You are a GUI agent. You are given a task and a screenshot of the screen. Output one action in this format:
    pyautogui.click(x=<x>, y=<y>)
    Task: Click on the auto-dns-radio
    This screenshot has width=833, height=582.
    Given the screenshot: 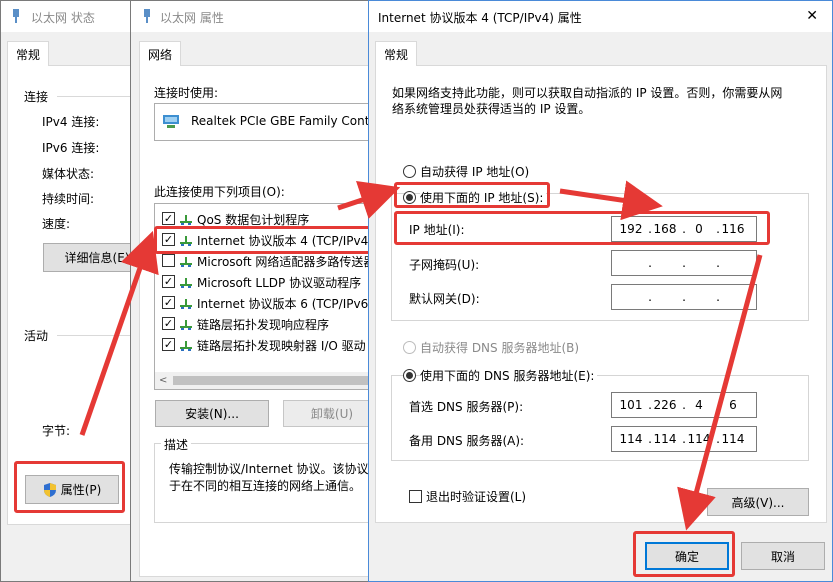 What is the action you would take?
    pyautogui.click(x=409, y=347)
    